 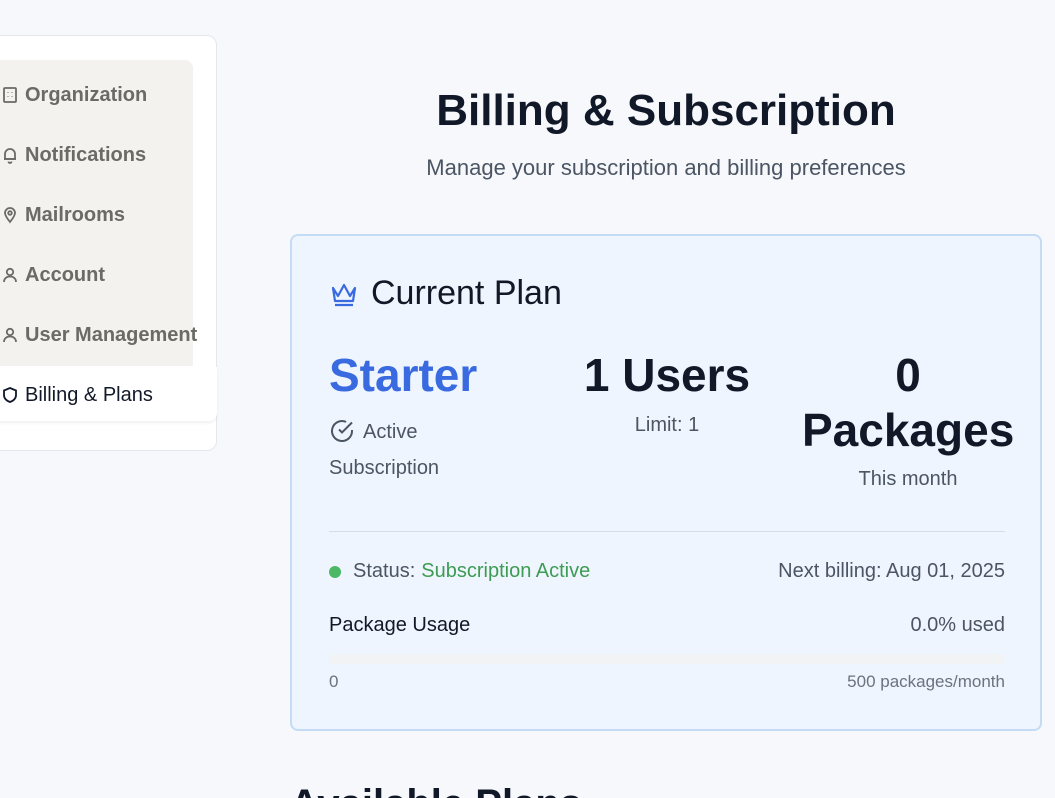 I want to click on users-icon, so click(x=10, y=335).